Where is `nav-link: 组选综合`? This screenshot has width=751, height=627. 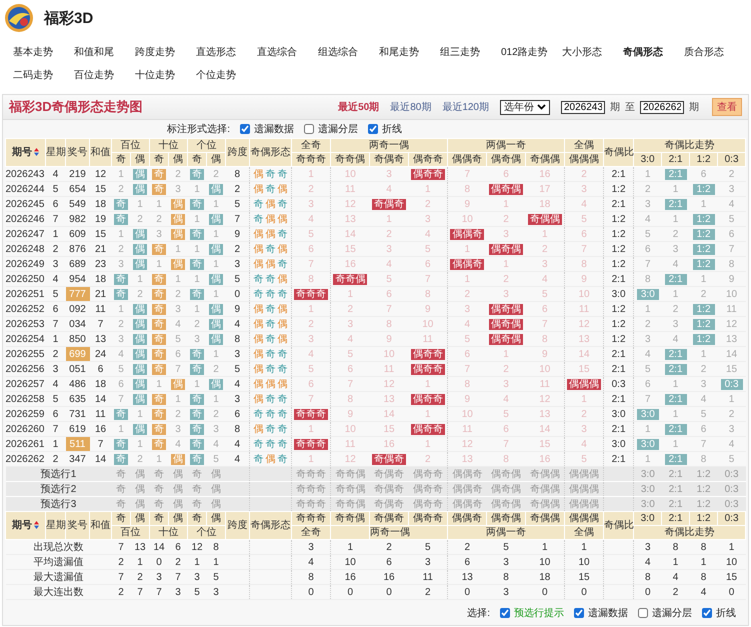
nav-link: 组选综合 is located at coordinates (348, 52).